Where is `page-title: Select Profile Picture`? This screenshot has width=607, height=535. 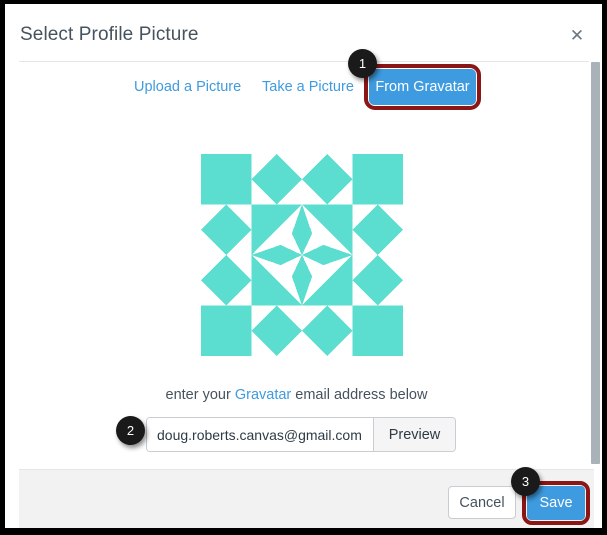
page-title: Select Profile Picture is located at coordinates (109, 34).